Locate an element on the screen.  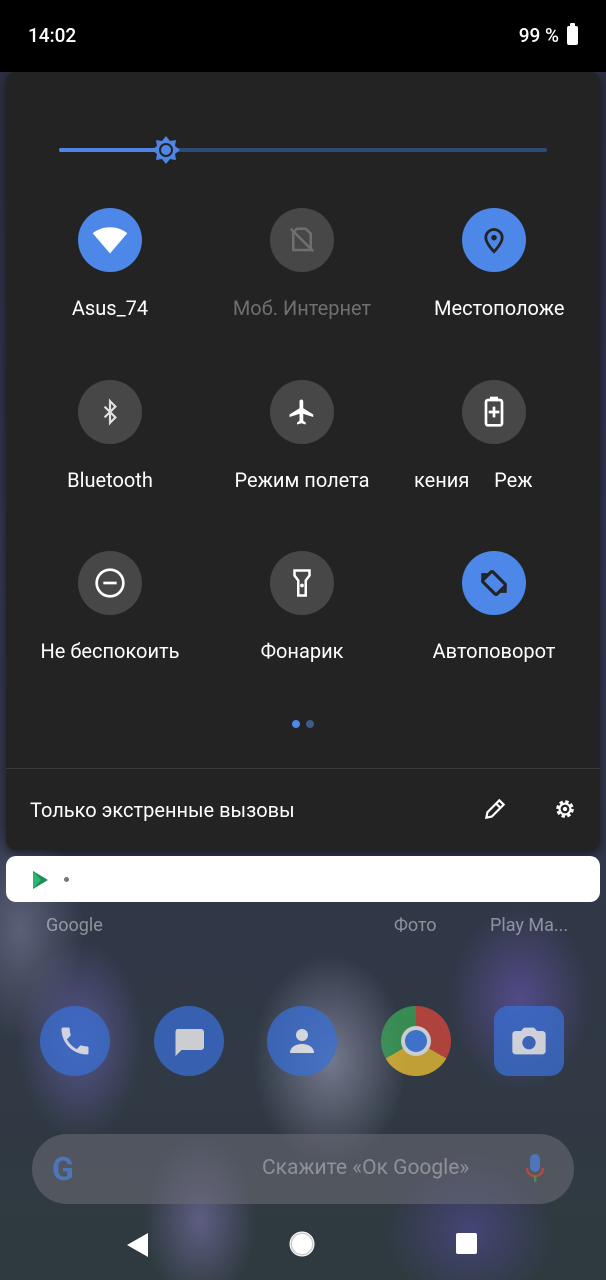
settings-gear-icon is located at coordinates (565, 809).